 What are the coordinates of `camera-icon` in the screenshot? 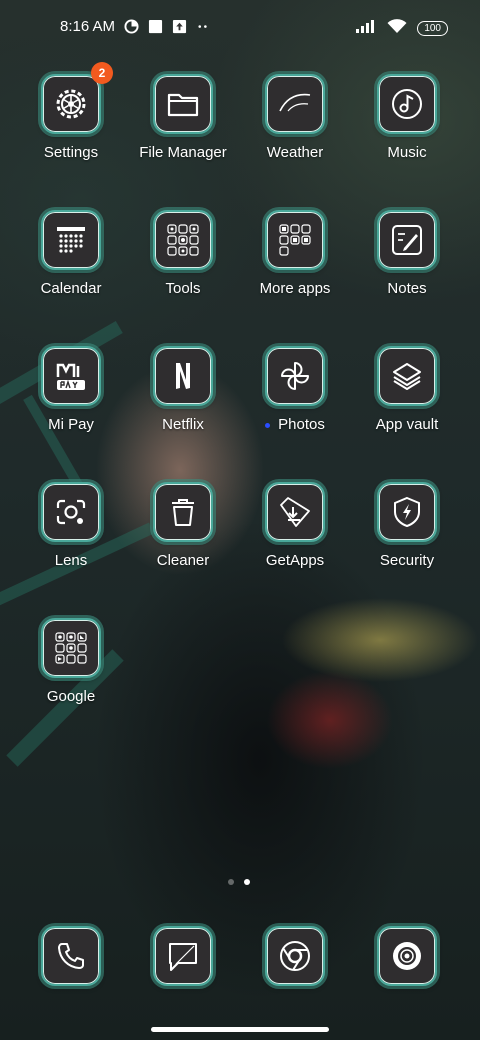 It's located at (407, 956).